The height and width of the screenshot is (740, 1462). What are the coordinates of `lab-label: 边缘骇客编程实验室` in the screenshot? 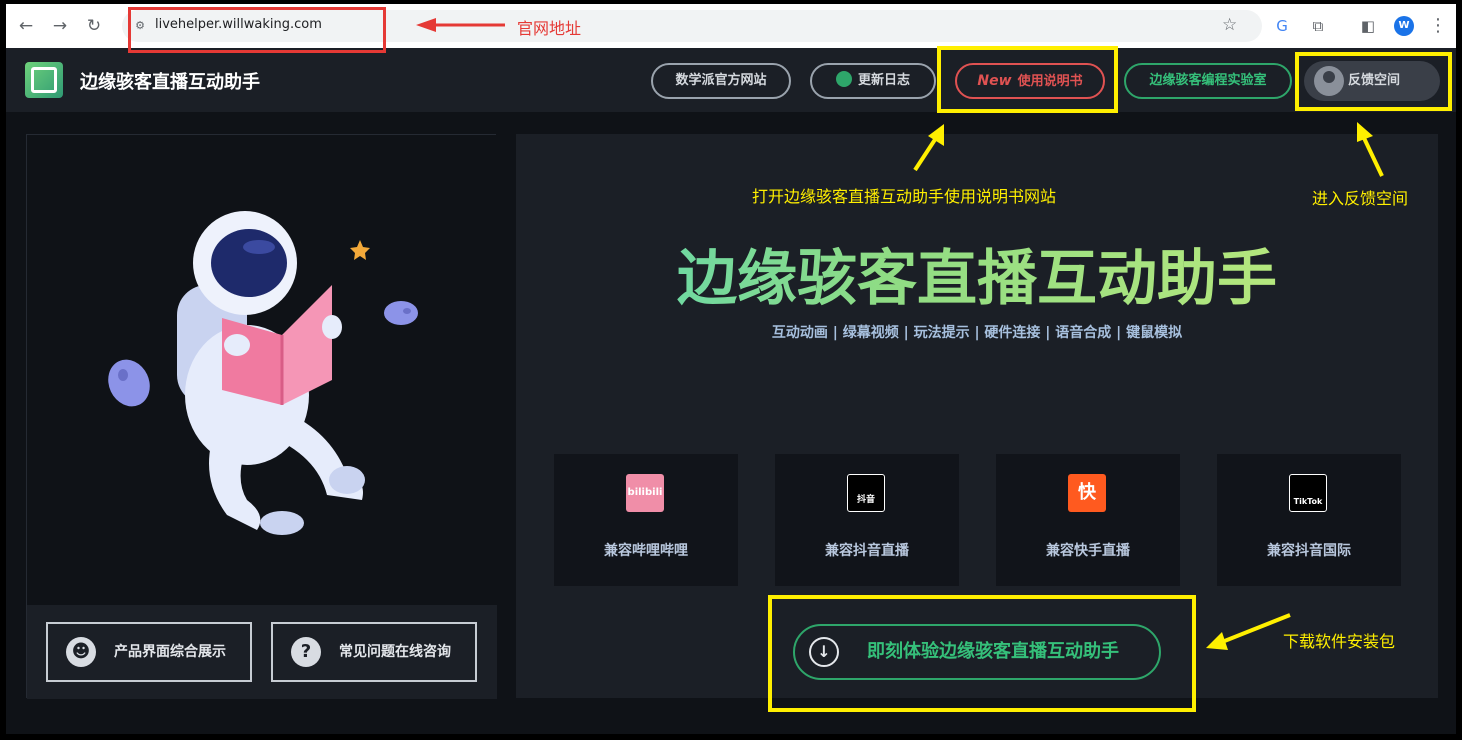 It's located at (1208, 80).